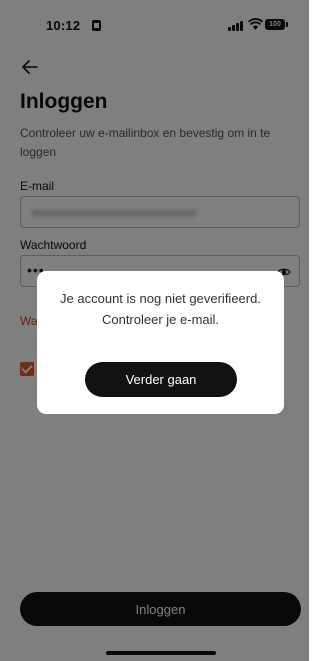  What do you see at coordinates (160, 298) in the screenshot?
I see `dialog-message-line1: Je account is nog niet geverifieerd.` at bounding box center [160, 298].